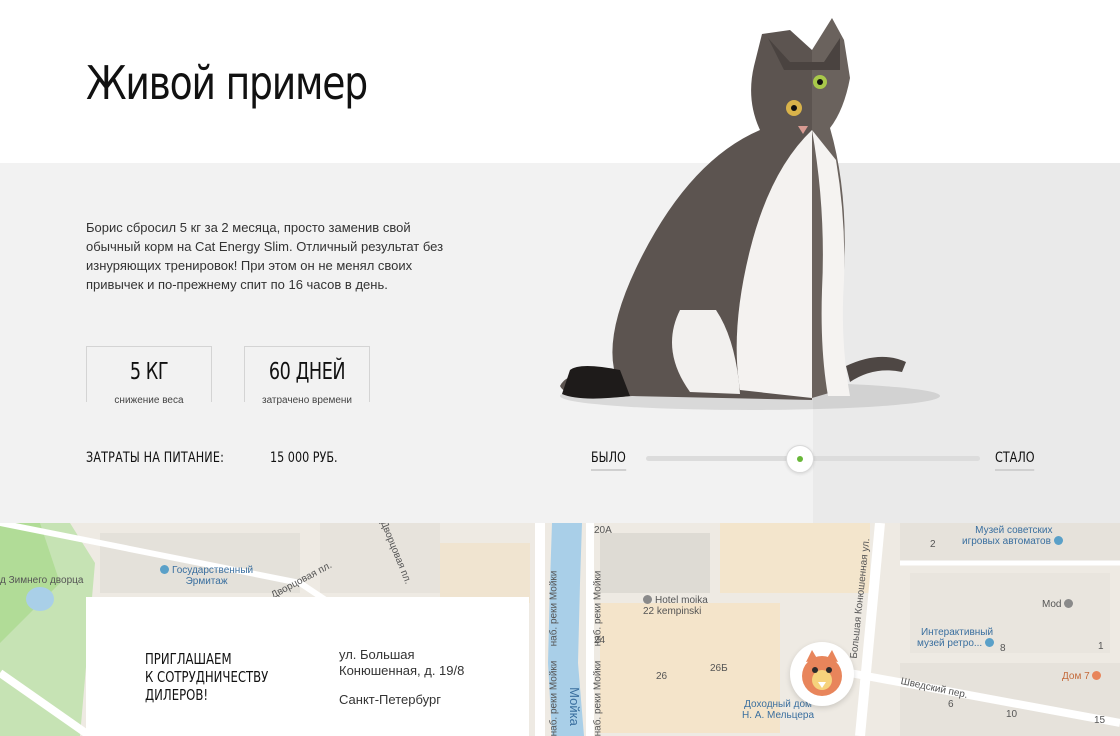 The width and height of the screenshot is (1120, 736). I want to click on place-pin-icon, so click(1069, 603).